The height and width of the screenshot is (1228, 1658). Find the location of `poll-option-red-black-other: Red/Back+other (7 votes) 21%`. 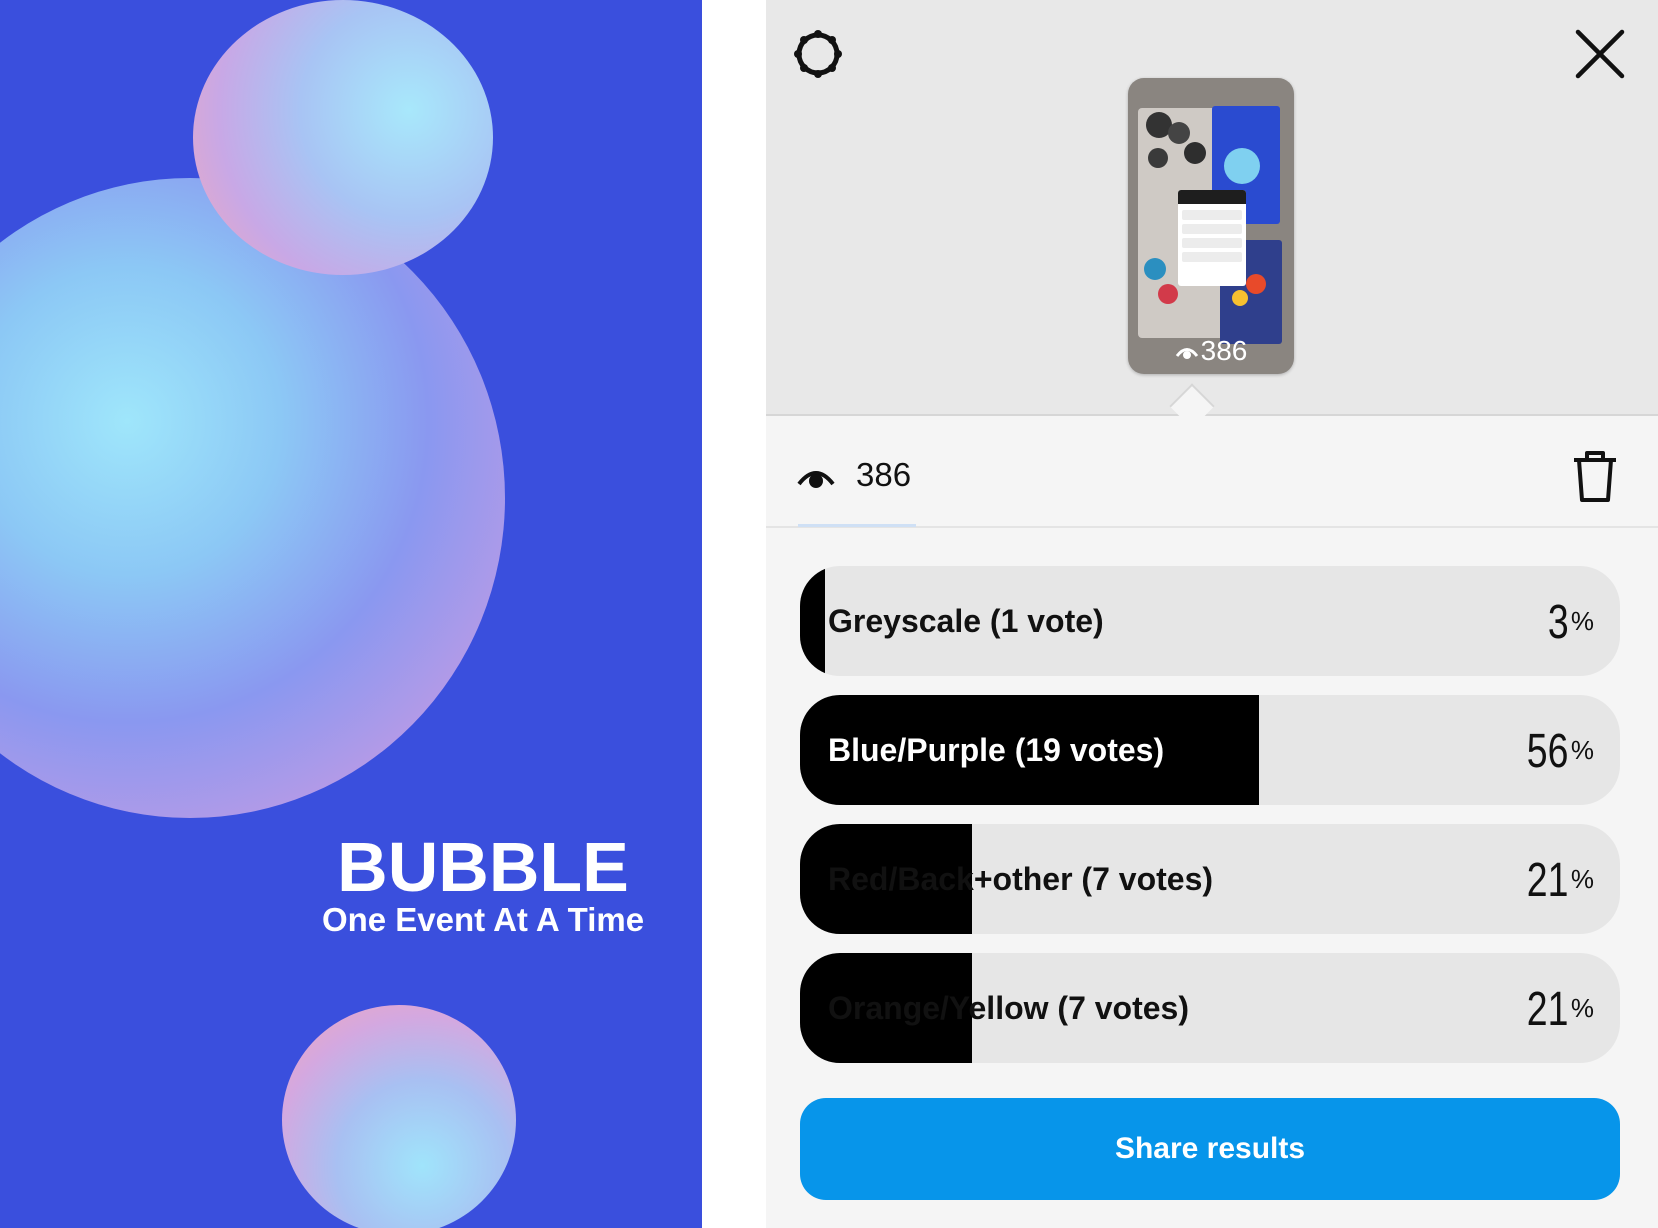

poll-option-red-black-other: Red/Back+other (7 votes) 21% is located at coordinates (1210, 879).